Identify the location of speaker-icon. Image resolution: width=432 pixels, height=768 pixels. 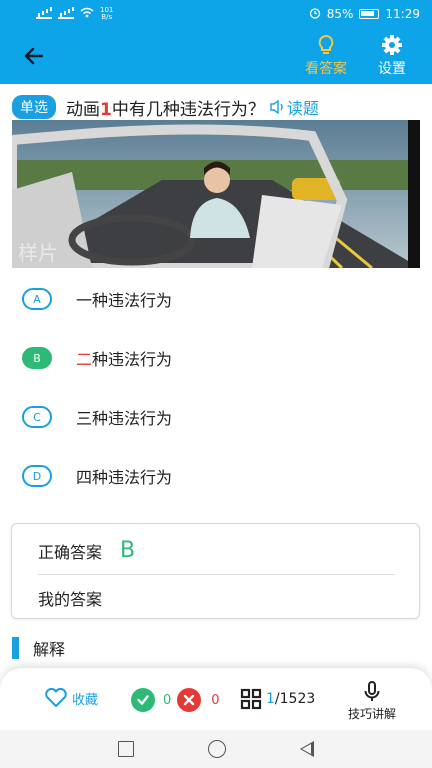
(276, 107).